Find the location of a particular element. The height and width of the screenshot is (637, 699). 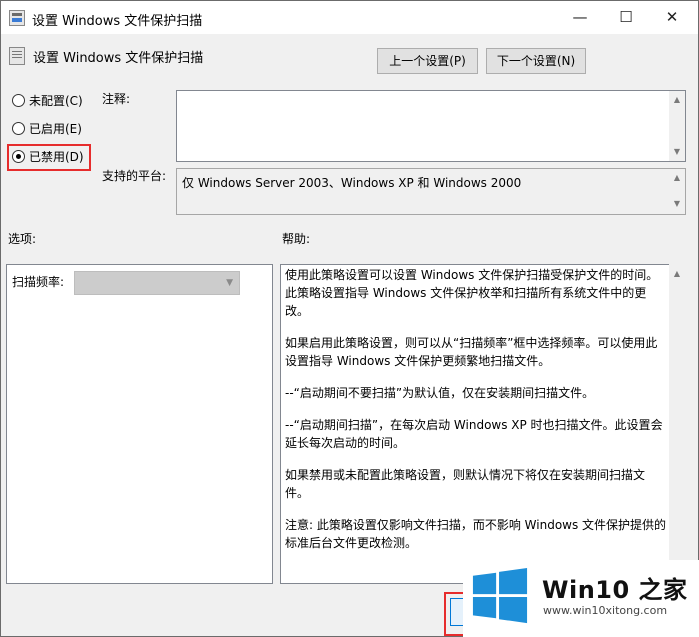

watermark-url: www.win10xitong.com is located at coordinates (605, 610).